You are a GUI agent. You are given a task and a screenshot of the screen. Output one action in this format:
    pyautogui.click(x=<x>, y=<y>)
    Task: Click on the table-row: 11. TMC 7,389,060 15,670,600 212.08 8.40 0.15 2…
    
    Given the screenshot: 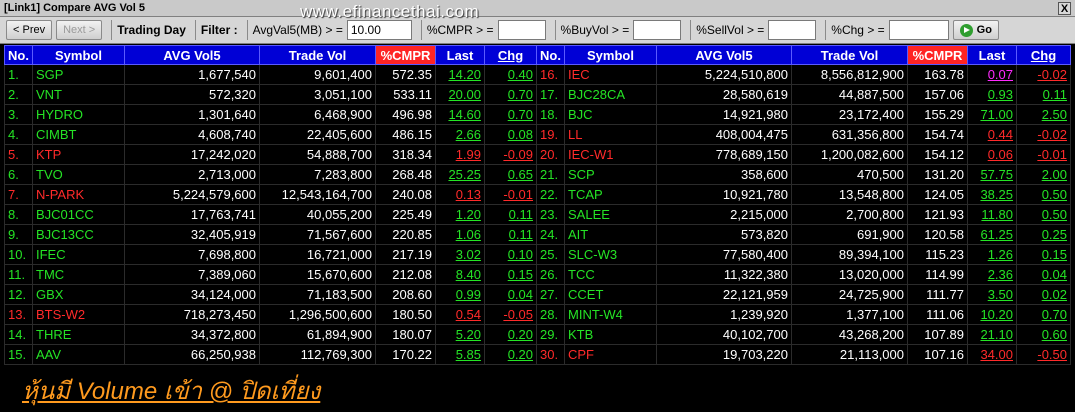 What is the action you would take?
    pyautogui.click(x=537, y=274)
    